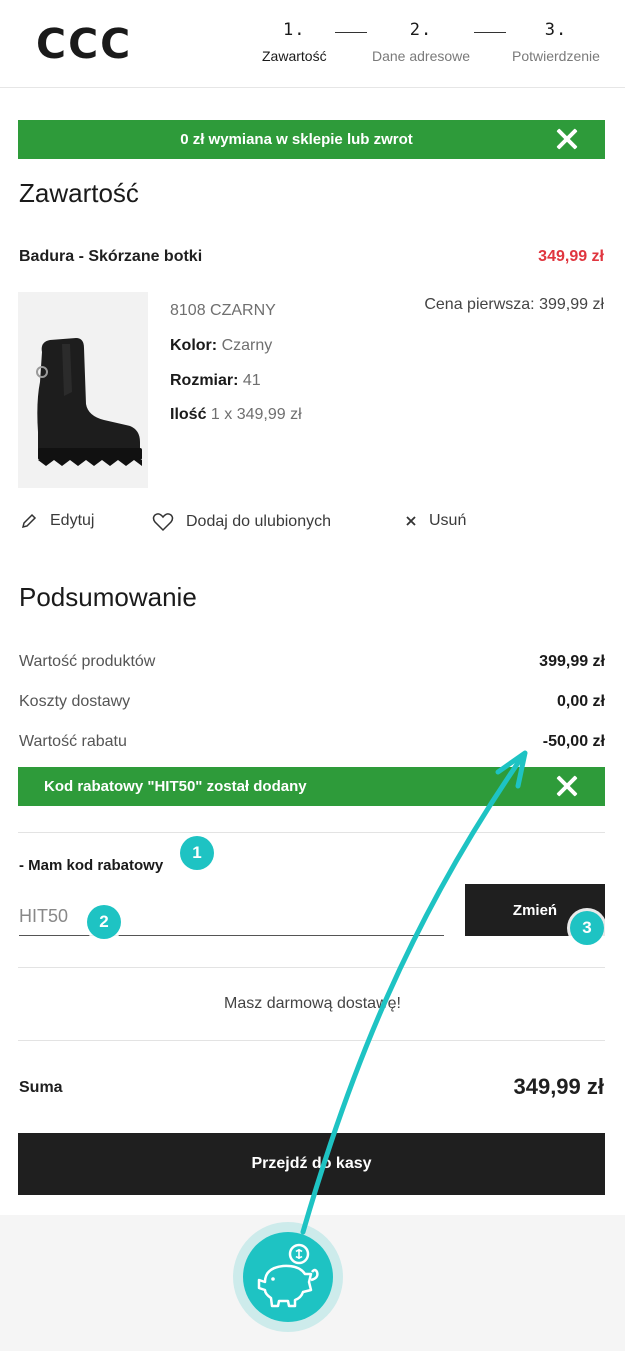 This screenshot has width=625, height=1351. What do you see at coordinates (556, 30) in the screenshot?
I see `step-number: 3.` at bounding box center [556, 30].